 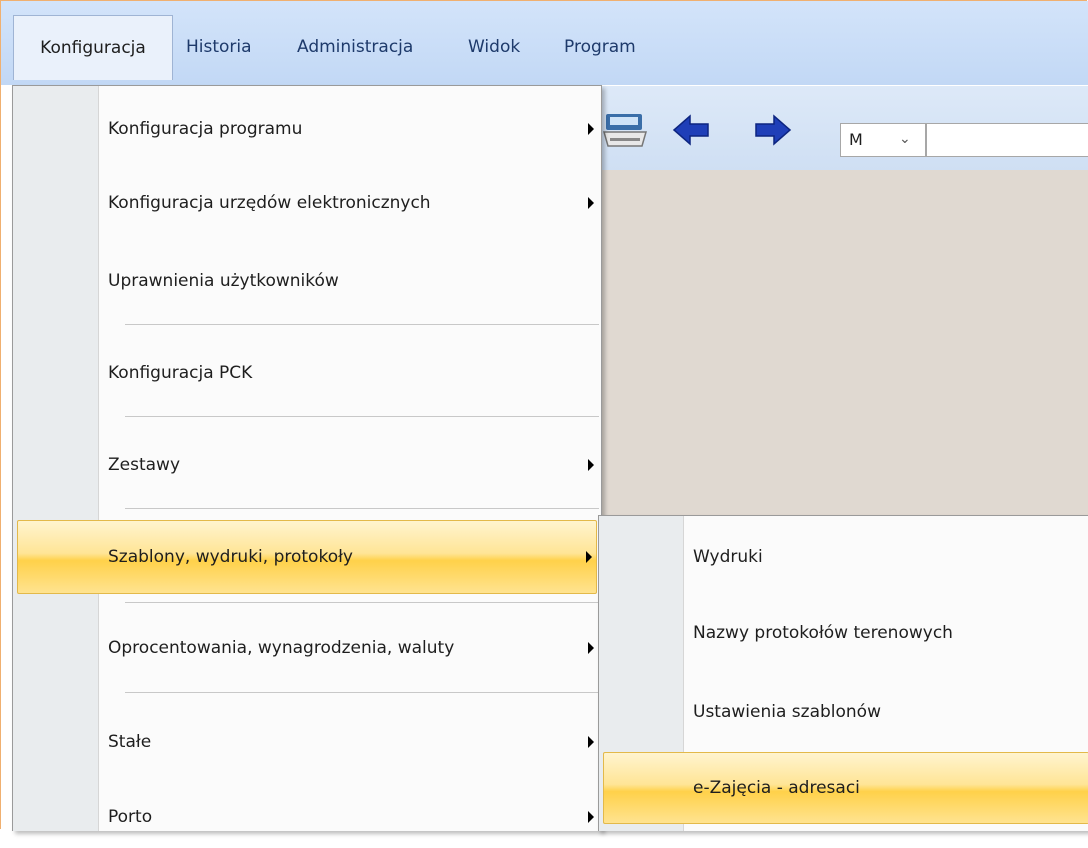 What do you see at coordinates (130, 817) in the screenshot?
I see `menu-item-label: Porto` at bounding box center [130, 817].